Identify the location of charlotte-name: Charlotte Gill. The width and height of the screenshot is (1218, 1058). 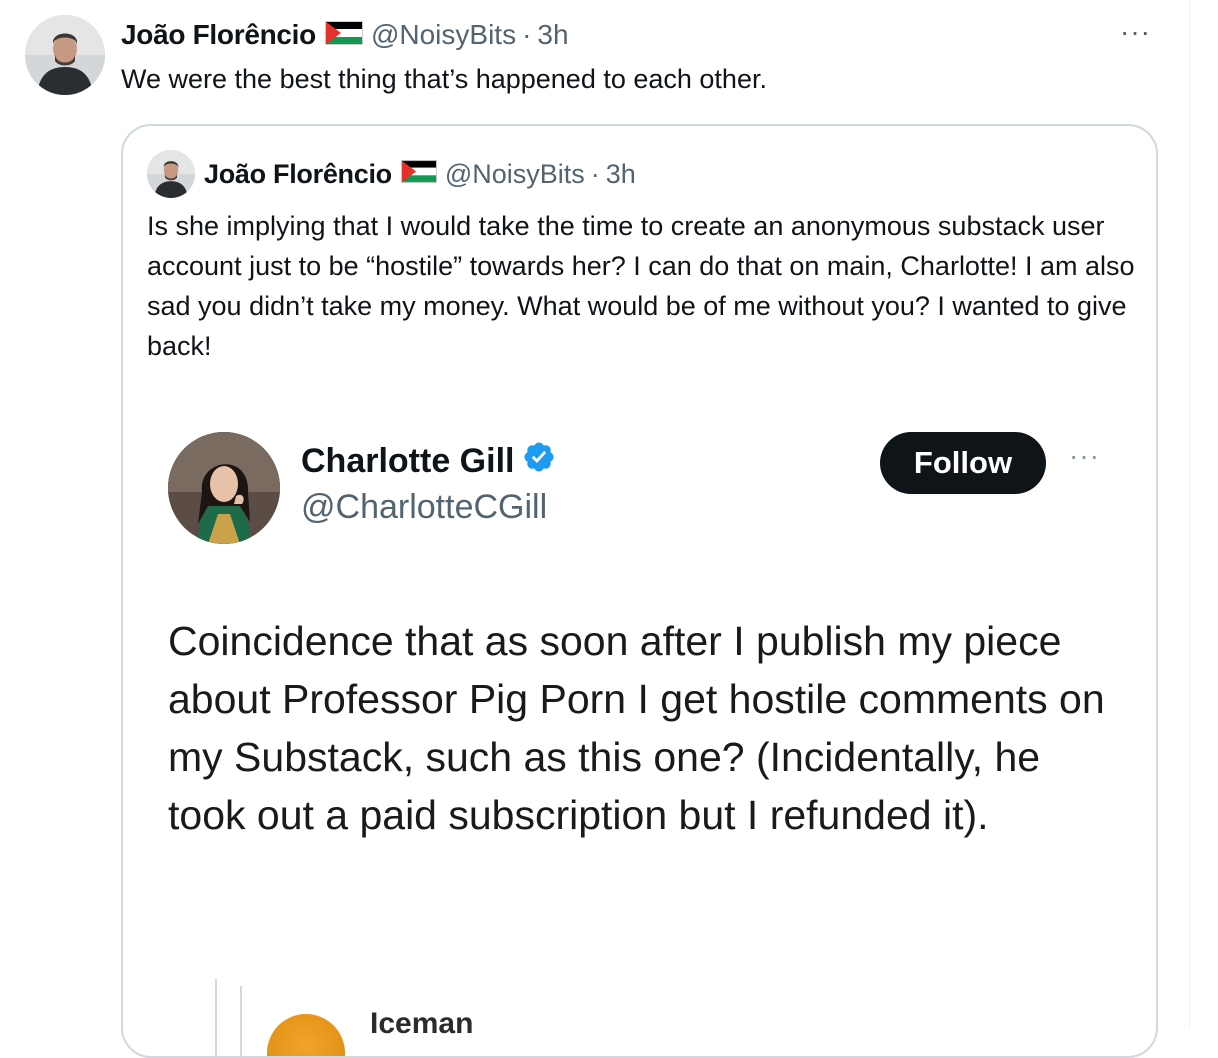
(428, 461).